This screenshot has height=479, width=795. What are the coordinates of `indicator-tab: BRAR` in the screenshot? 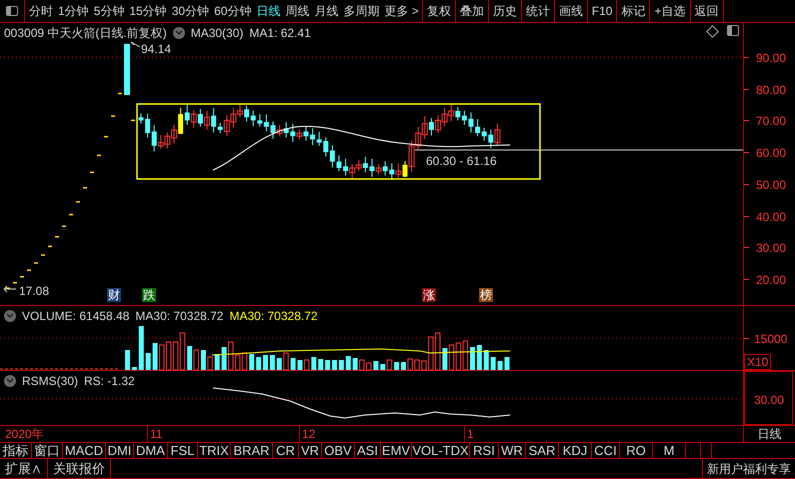 It's located at (252, 450).